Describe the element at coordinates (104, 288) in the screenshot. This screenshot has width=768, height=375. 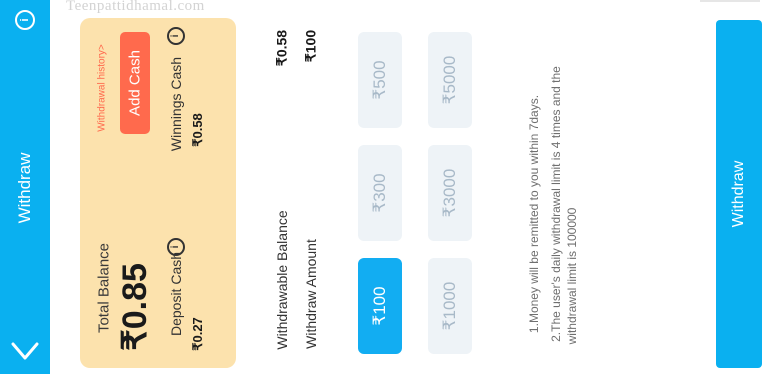
I see `total-balance-label: Total Balance` at that location.